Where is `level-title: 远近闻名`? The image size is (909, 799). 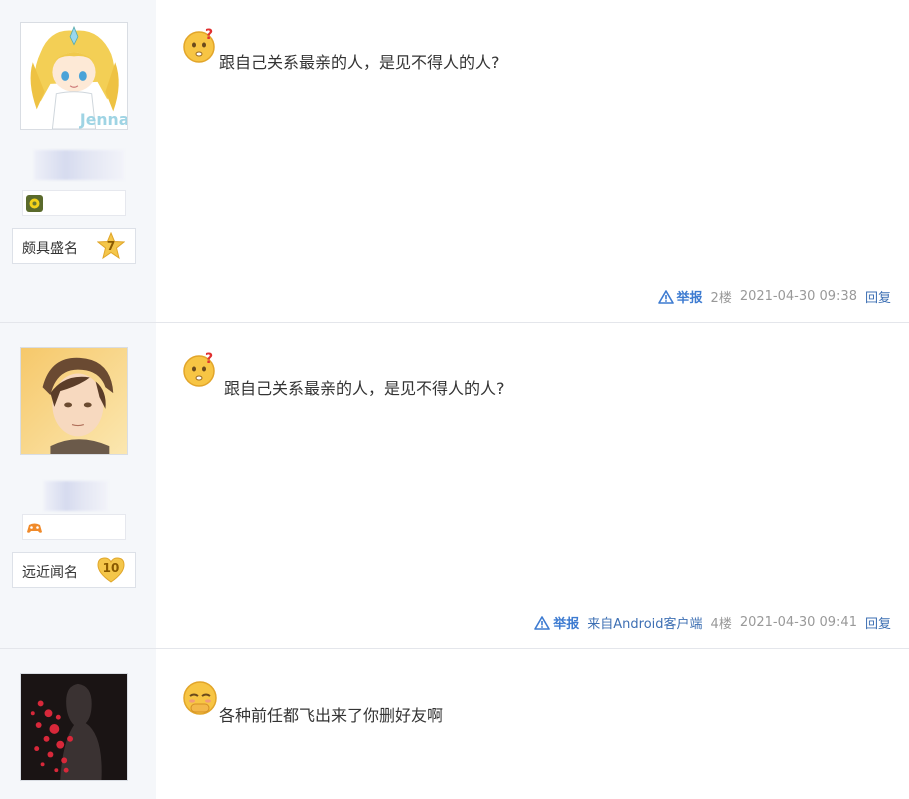
level-title: 远近闻名 is located at coordinates (50, 573).